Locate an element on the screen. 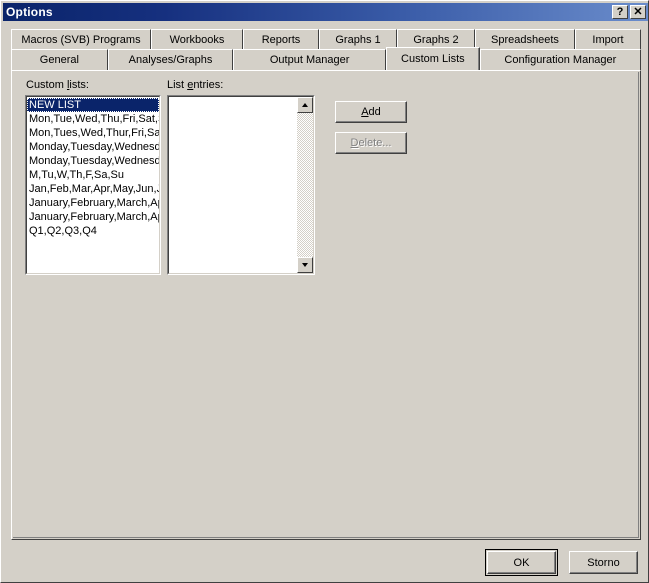 The width and height of the screenshot is (649, 583). arrow-down-icon is located at coordinates (305, 265).